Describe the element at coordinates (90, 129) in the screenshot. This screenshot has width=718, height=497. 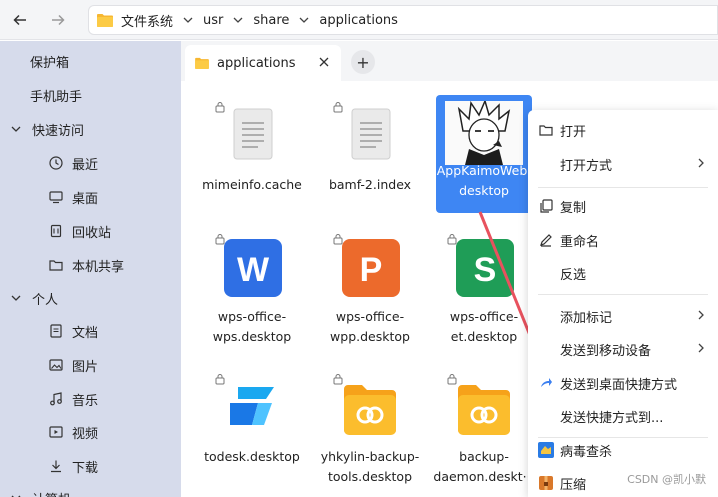
I see `sidebar-group-quick-access: 快速访问` at that location.